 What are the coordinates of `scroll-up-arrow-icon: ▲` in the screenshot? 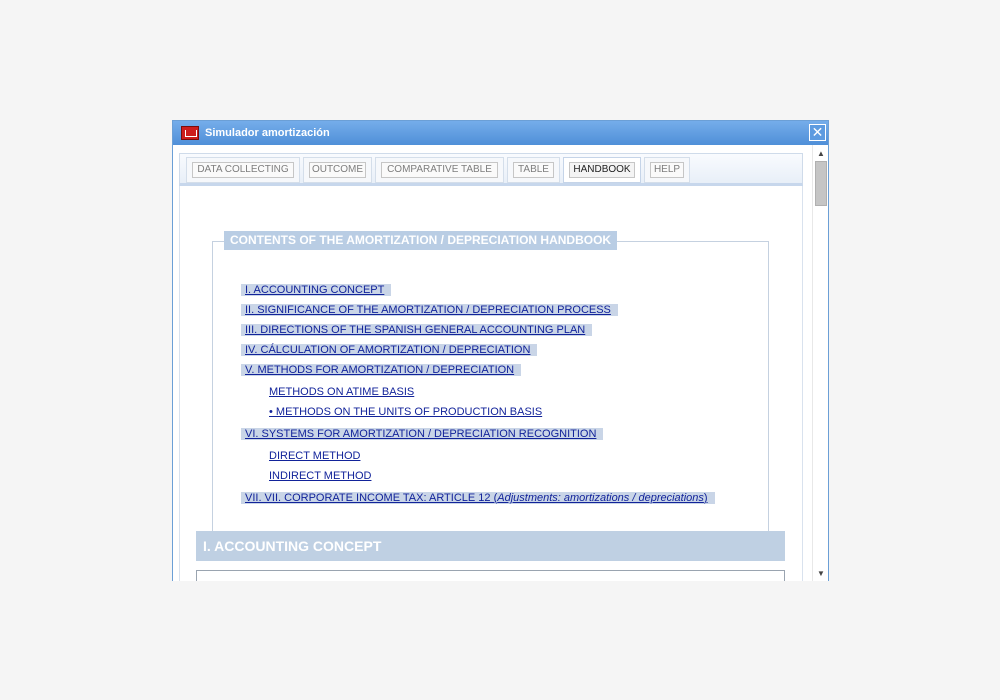 It's located at (821, 154).